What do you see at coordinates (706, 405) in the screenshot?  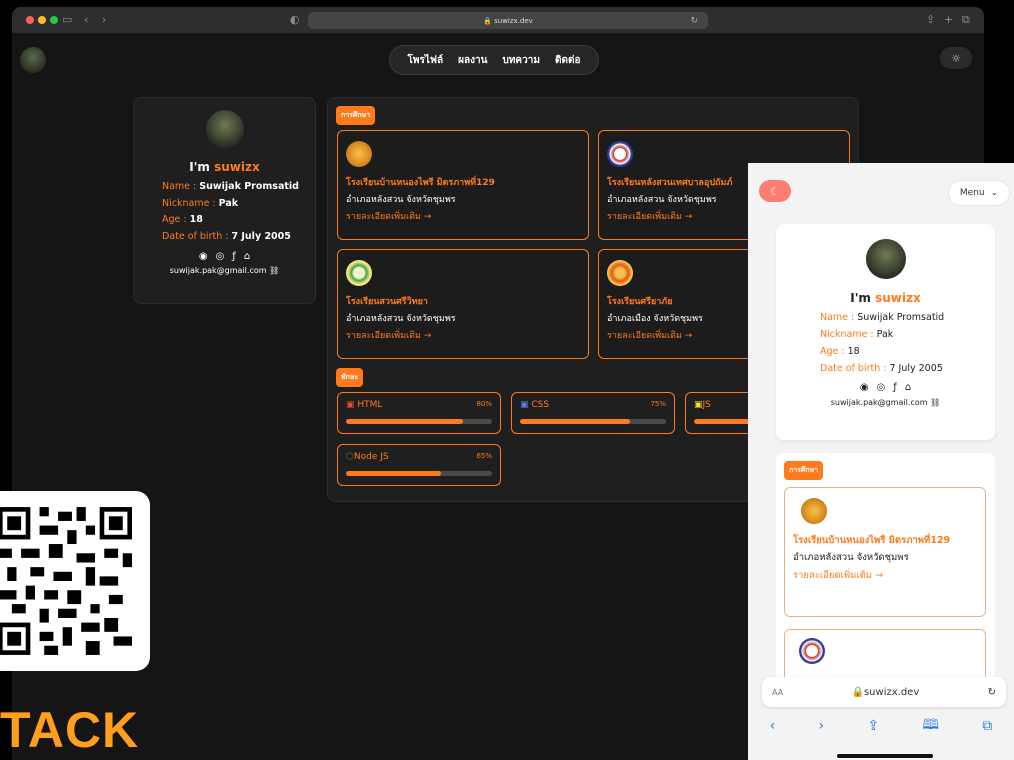 I see `skill-name: JS` at bounding box center [706, 405].